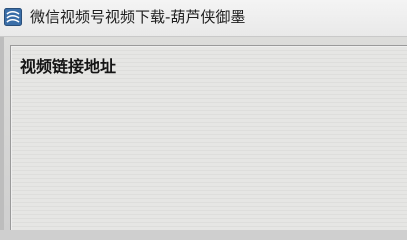 The width and height of the screenshot is (407, 240). What do you see at coordinates (68, 66) in the screenshot?
I see `video-link-label: 视频链接地址` at bounding box center [68, 66].